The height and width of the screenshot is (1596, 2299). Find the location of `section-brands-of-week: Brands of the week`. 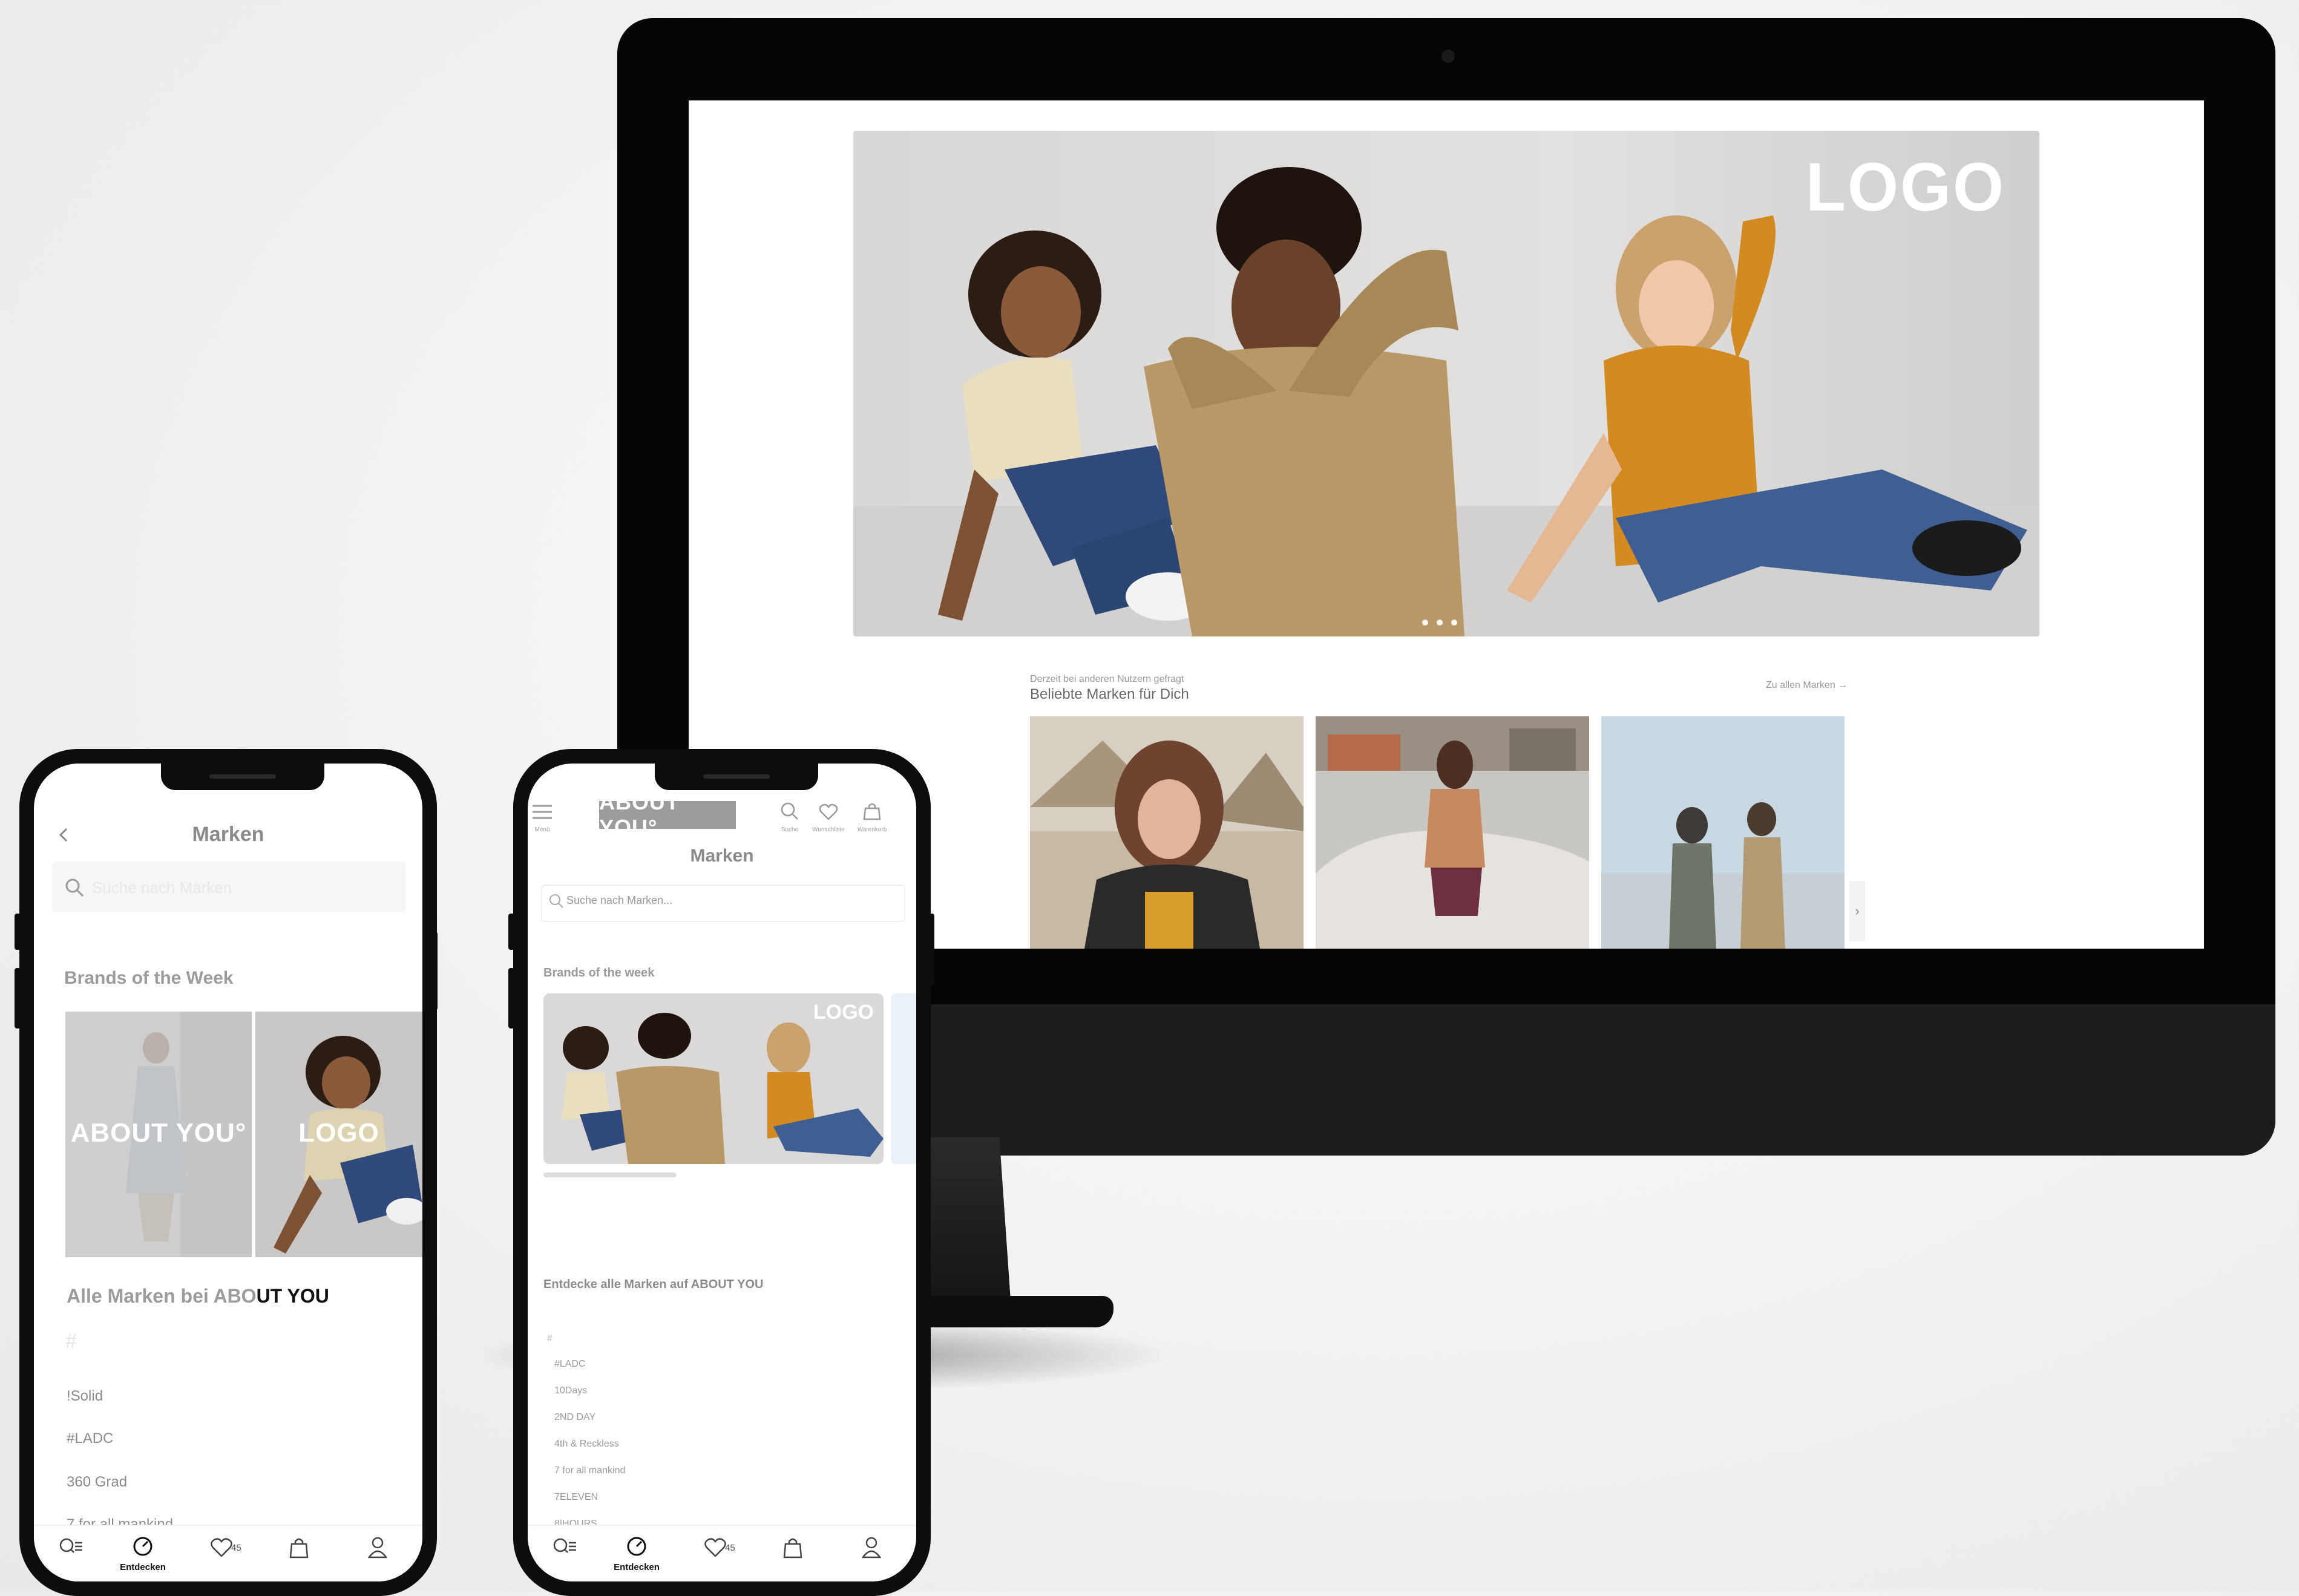

section-brands-of-week: Brands of the week is located at coordinates (599, 973).